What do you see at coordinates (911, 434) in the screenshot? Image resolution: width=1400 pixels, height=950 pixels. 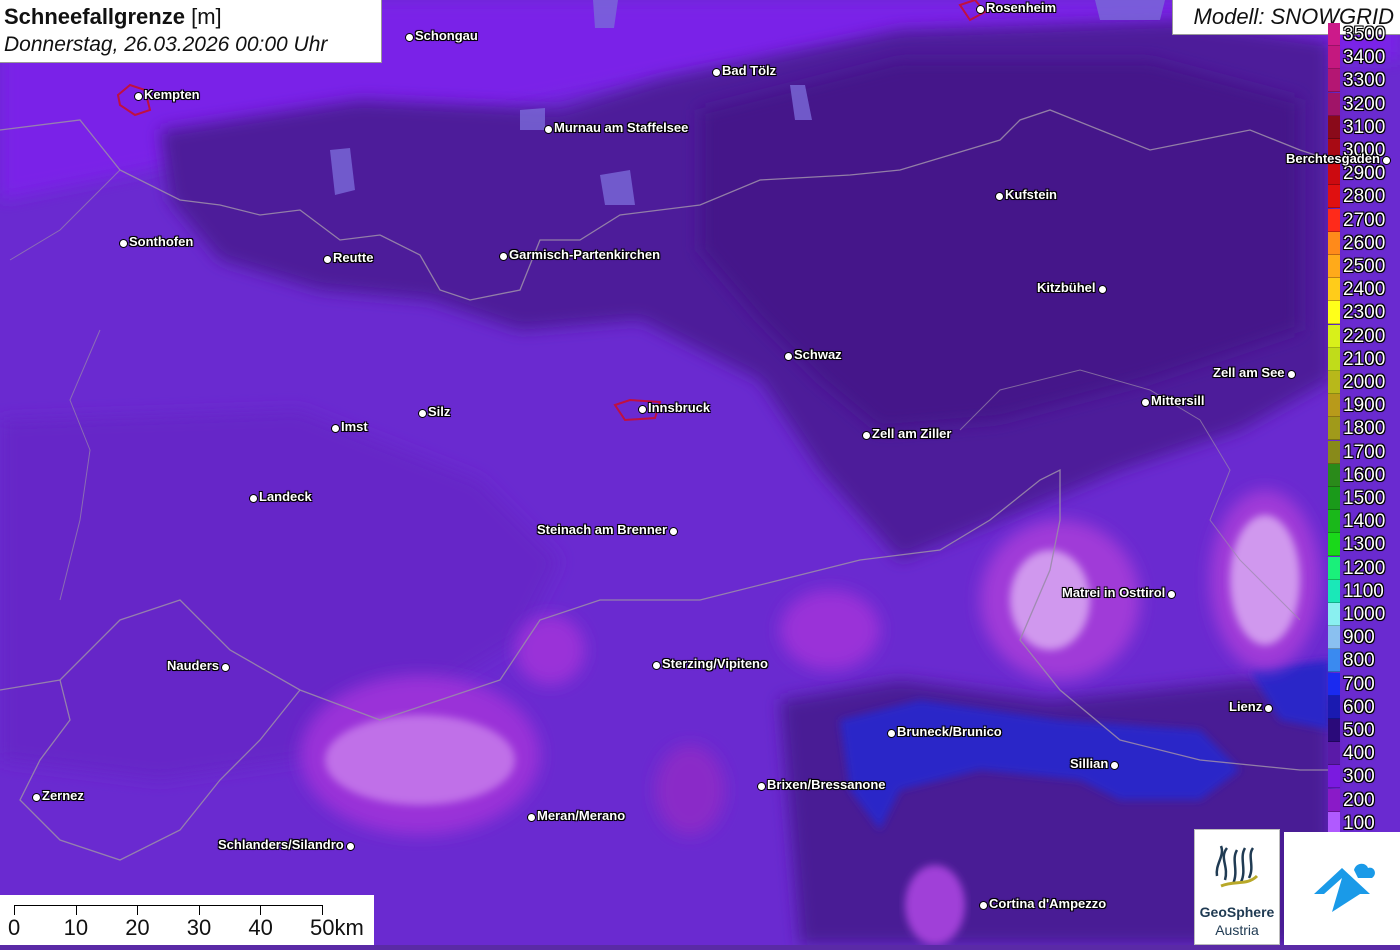 I see `city-label: Zell am Ziller` at bounding box center [911, 434].